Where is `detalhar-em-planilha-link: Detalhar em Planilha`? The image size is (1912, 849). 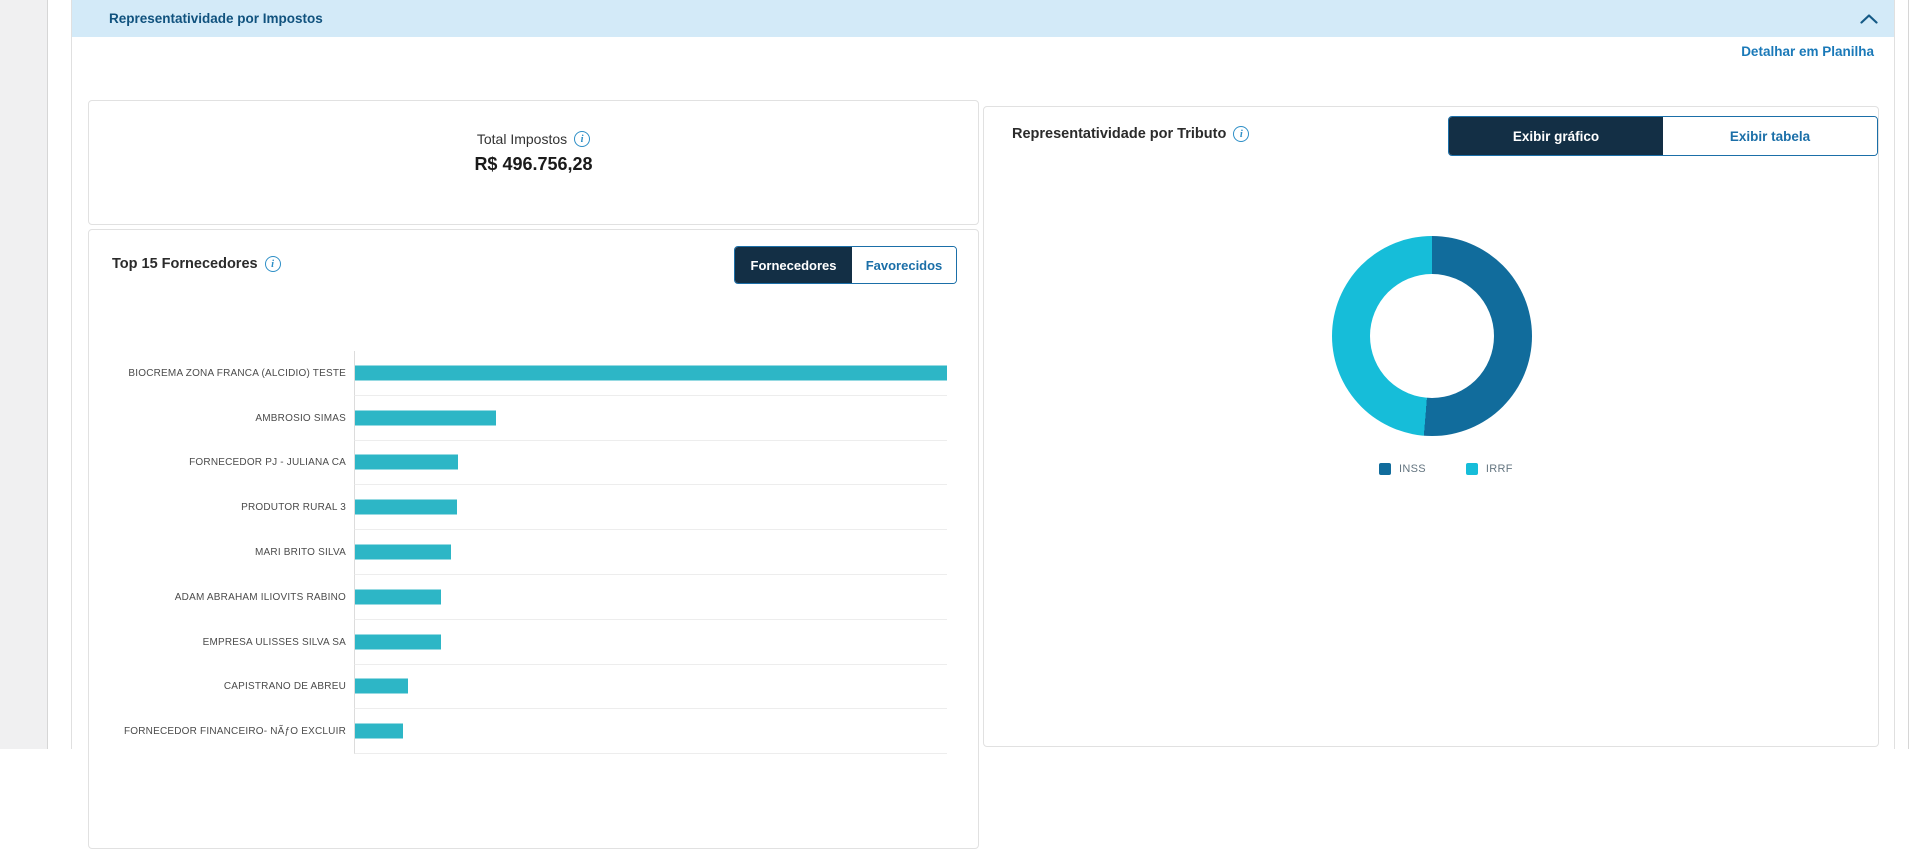 detalhar-em-planilha-link: Detalhar em Planilha is located at coordinates (1807, 51).